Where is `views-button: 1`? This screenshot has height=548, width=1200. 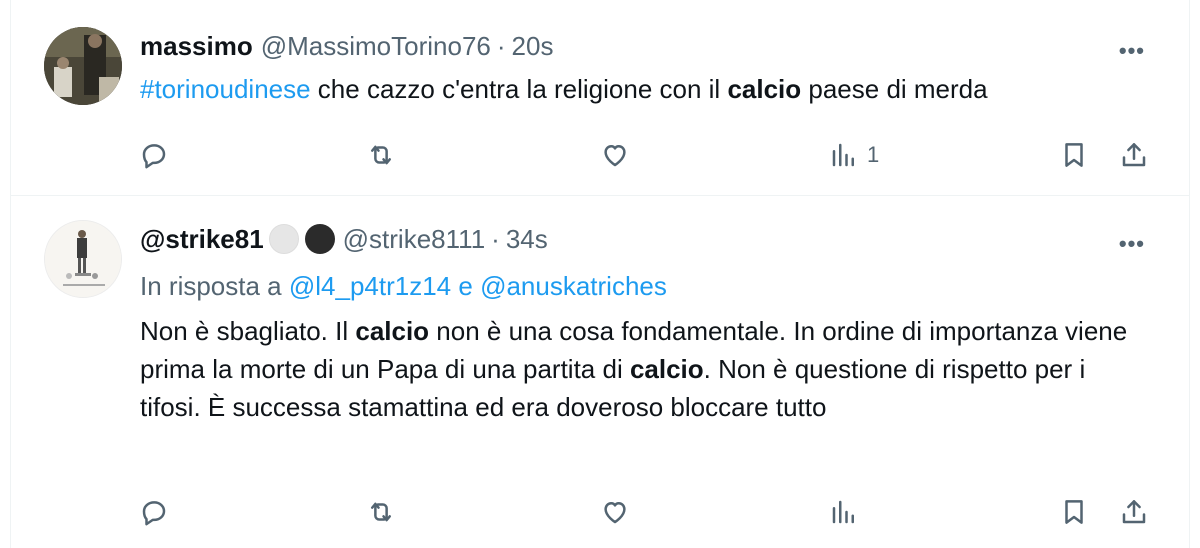
views-button: 1 is located at coordinates (854, 155).